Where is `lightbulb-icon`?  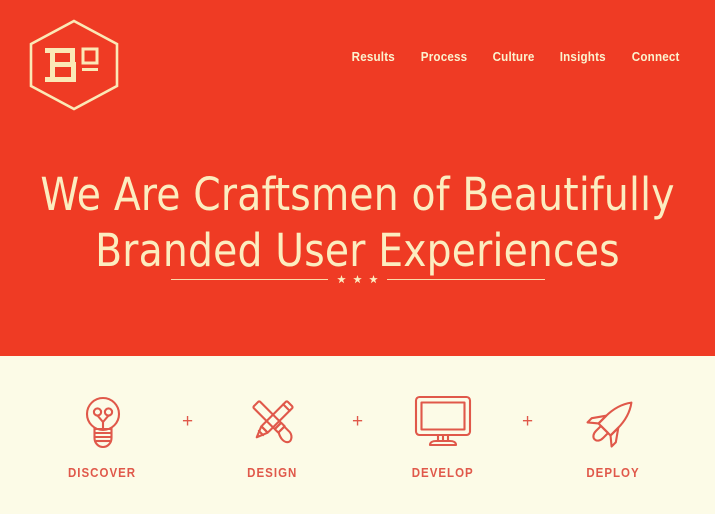
lightbulb-icon is located at coordinates (103, 421).